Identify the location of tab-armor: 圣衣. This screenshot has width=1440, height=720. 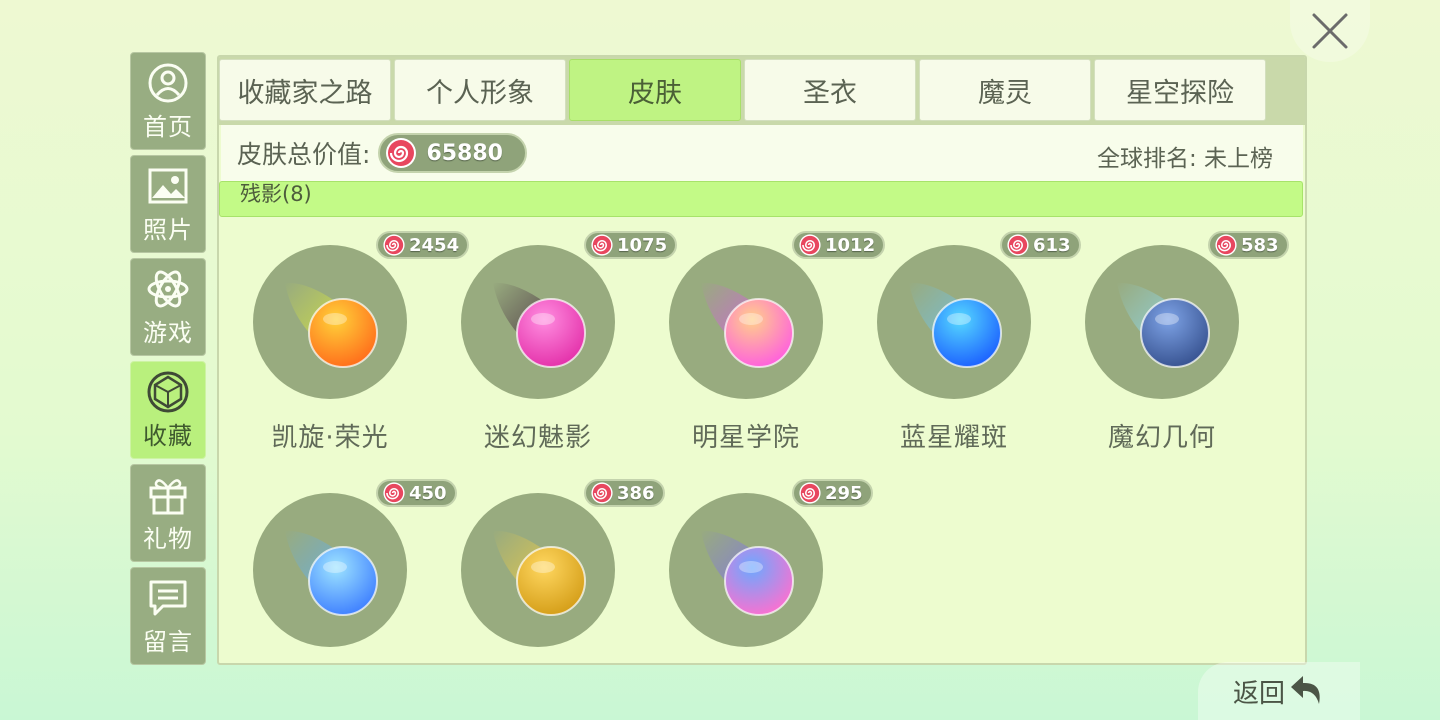
(830, 90).